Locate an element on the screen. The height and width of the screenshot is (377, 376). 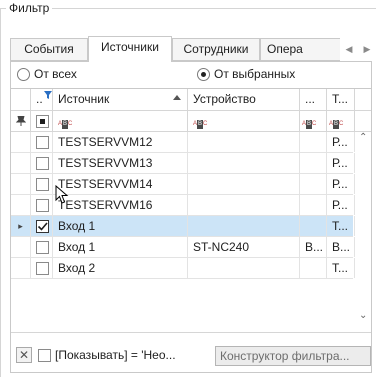
source-mode-radio-group: От всех От выбранных is located at coordinates (191, 75).